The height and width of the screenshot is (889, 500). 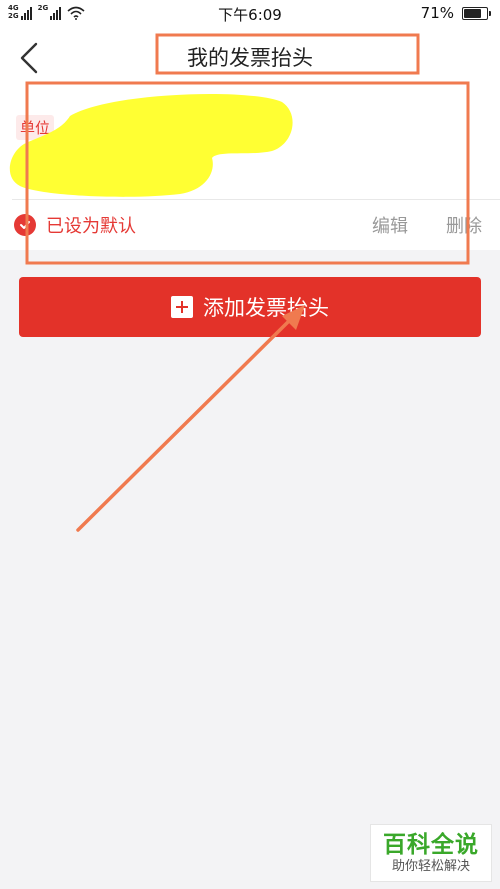 I want to click on delete-button: 删除, so click(x=464, y=225).